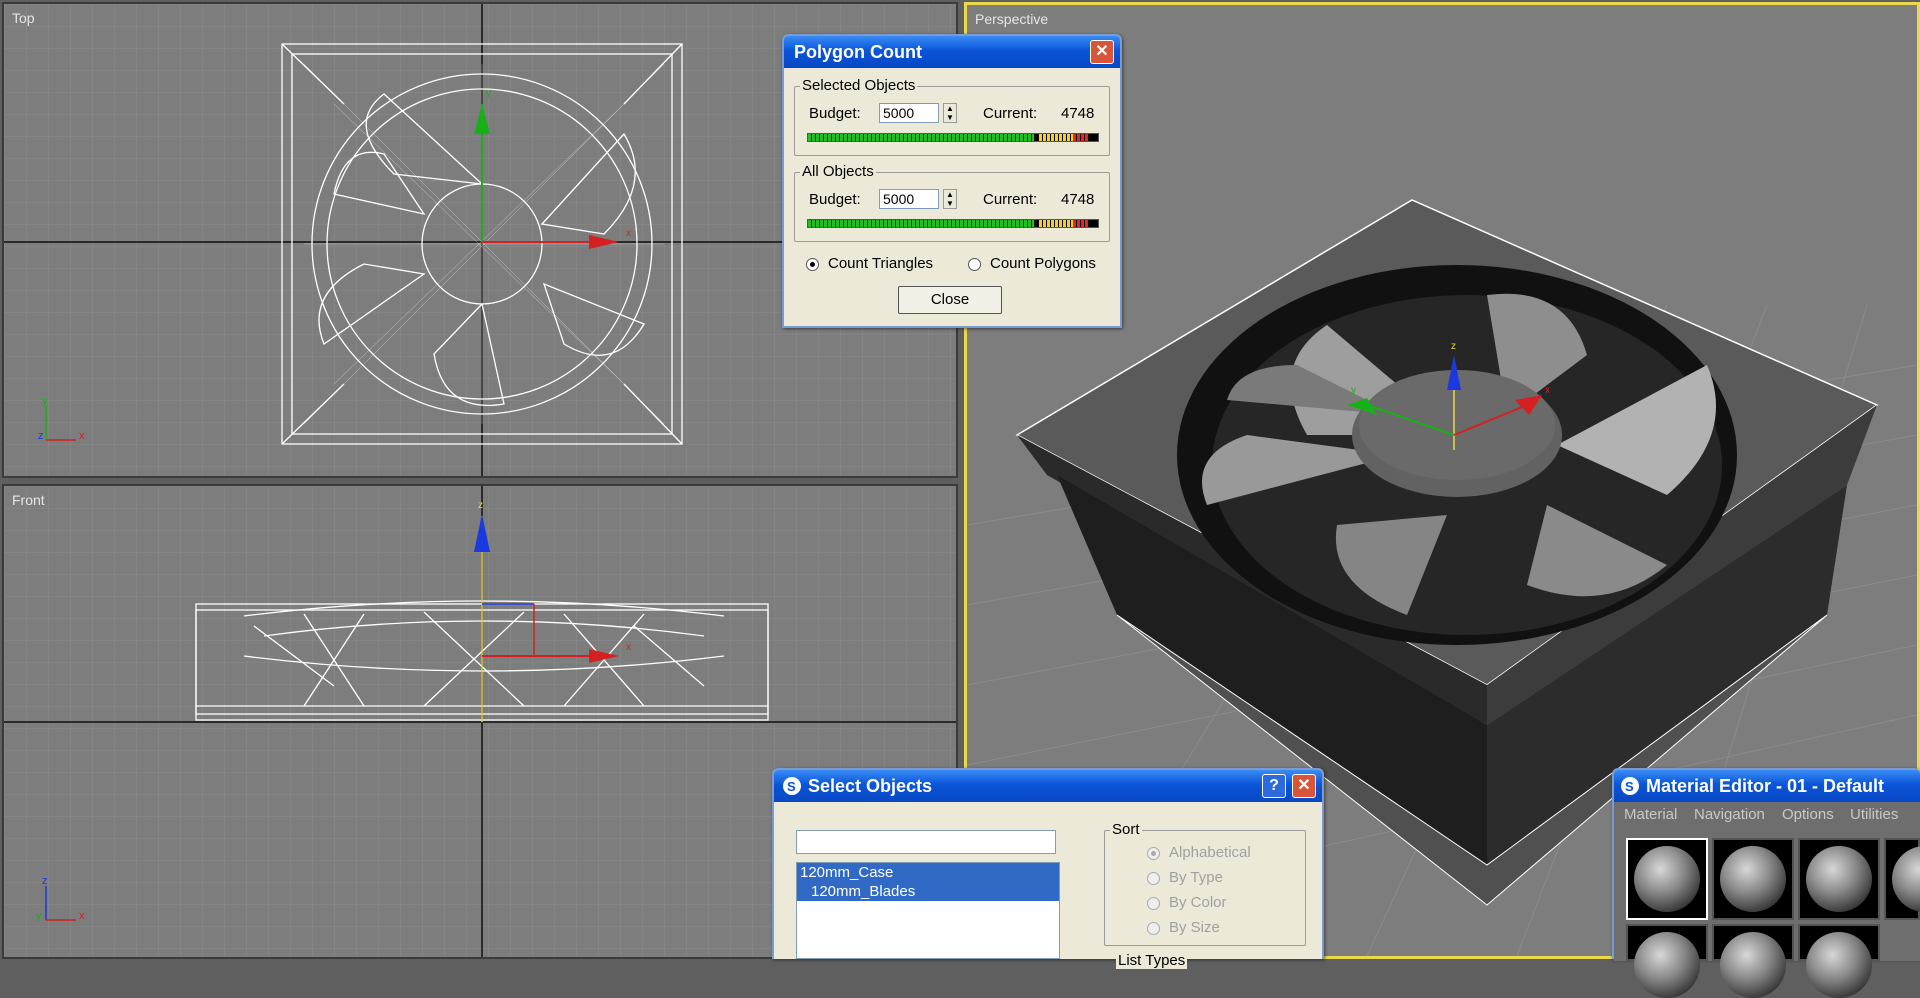 This screenshot has height=998, width=1920. Describe the element at coordinates (952, 52) in the screenshot. I see `polygon-count-titlebar: Polygon Count ✕` at that location.